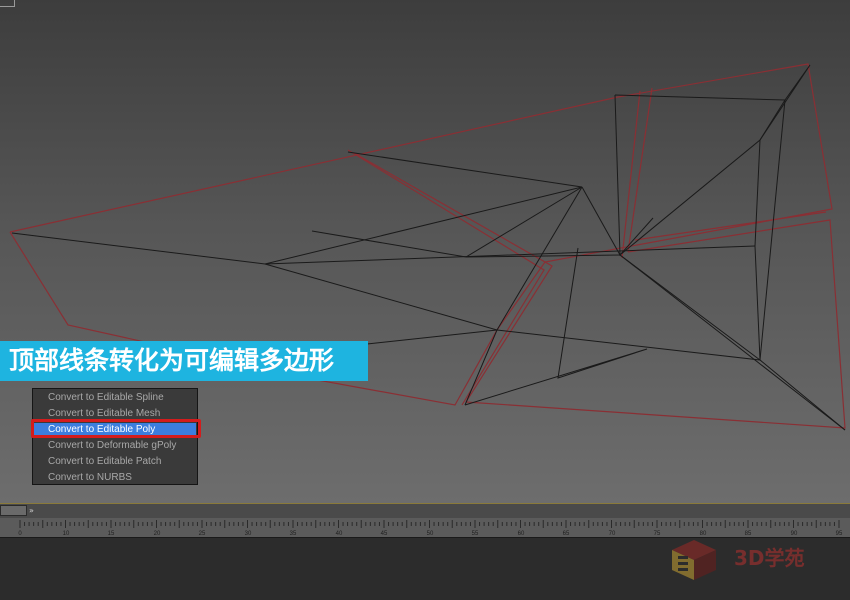 The image size is (850, 600). I want to click on time-slider-next-arrow-icon: », so click(33, 511).